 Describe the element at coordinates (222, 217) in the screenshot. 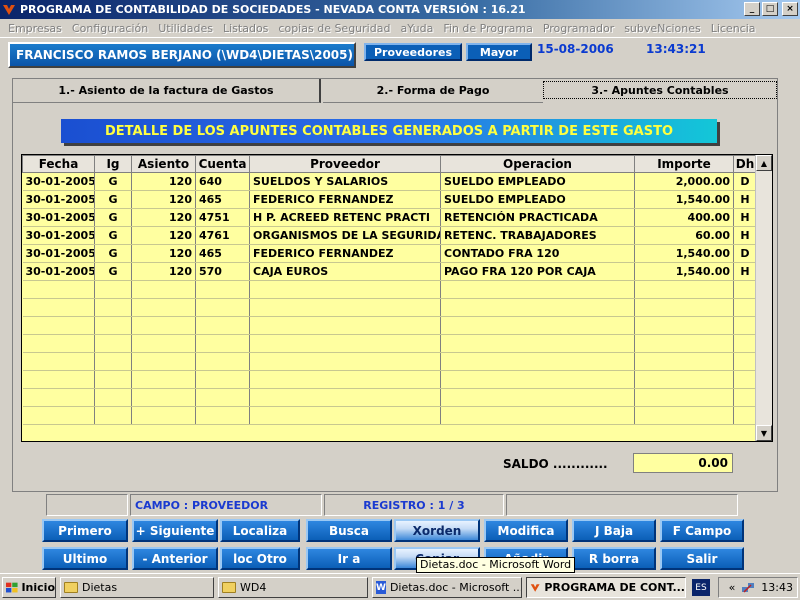

I see `cell-cuenta: 4751` at that location.